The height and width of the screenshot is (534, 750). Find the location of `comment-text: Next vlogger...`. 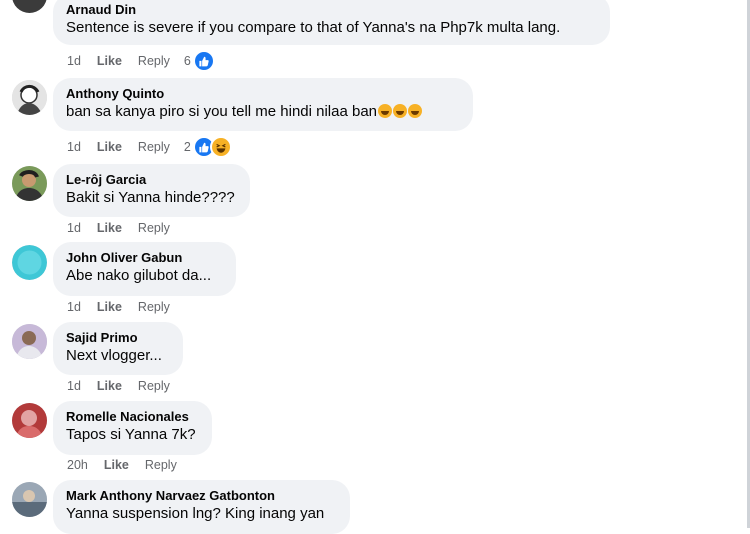

comment-text: Next vlogger... is located at coordinates (114, 355).